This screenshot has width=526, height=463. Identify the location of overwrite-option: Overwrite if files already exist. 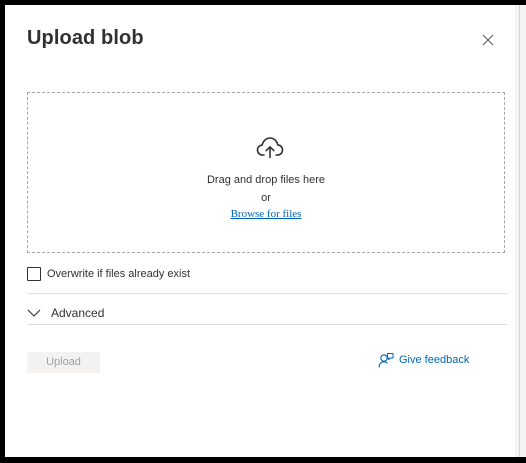
(108, 274).